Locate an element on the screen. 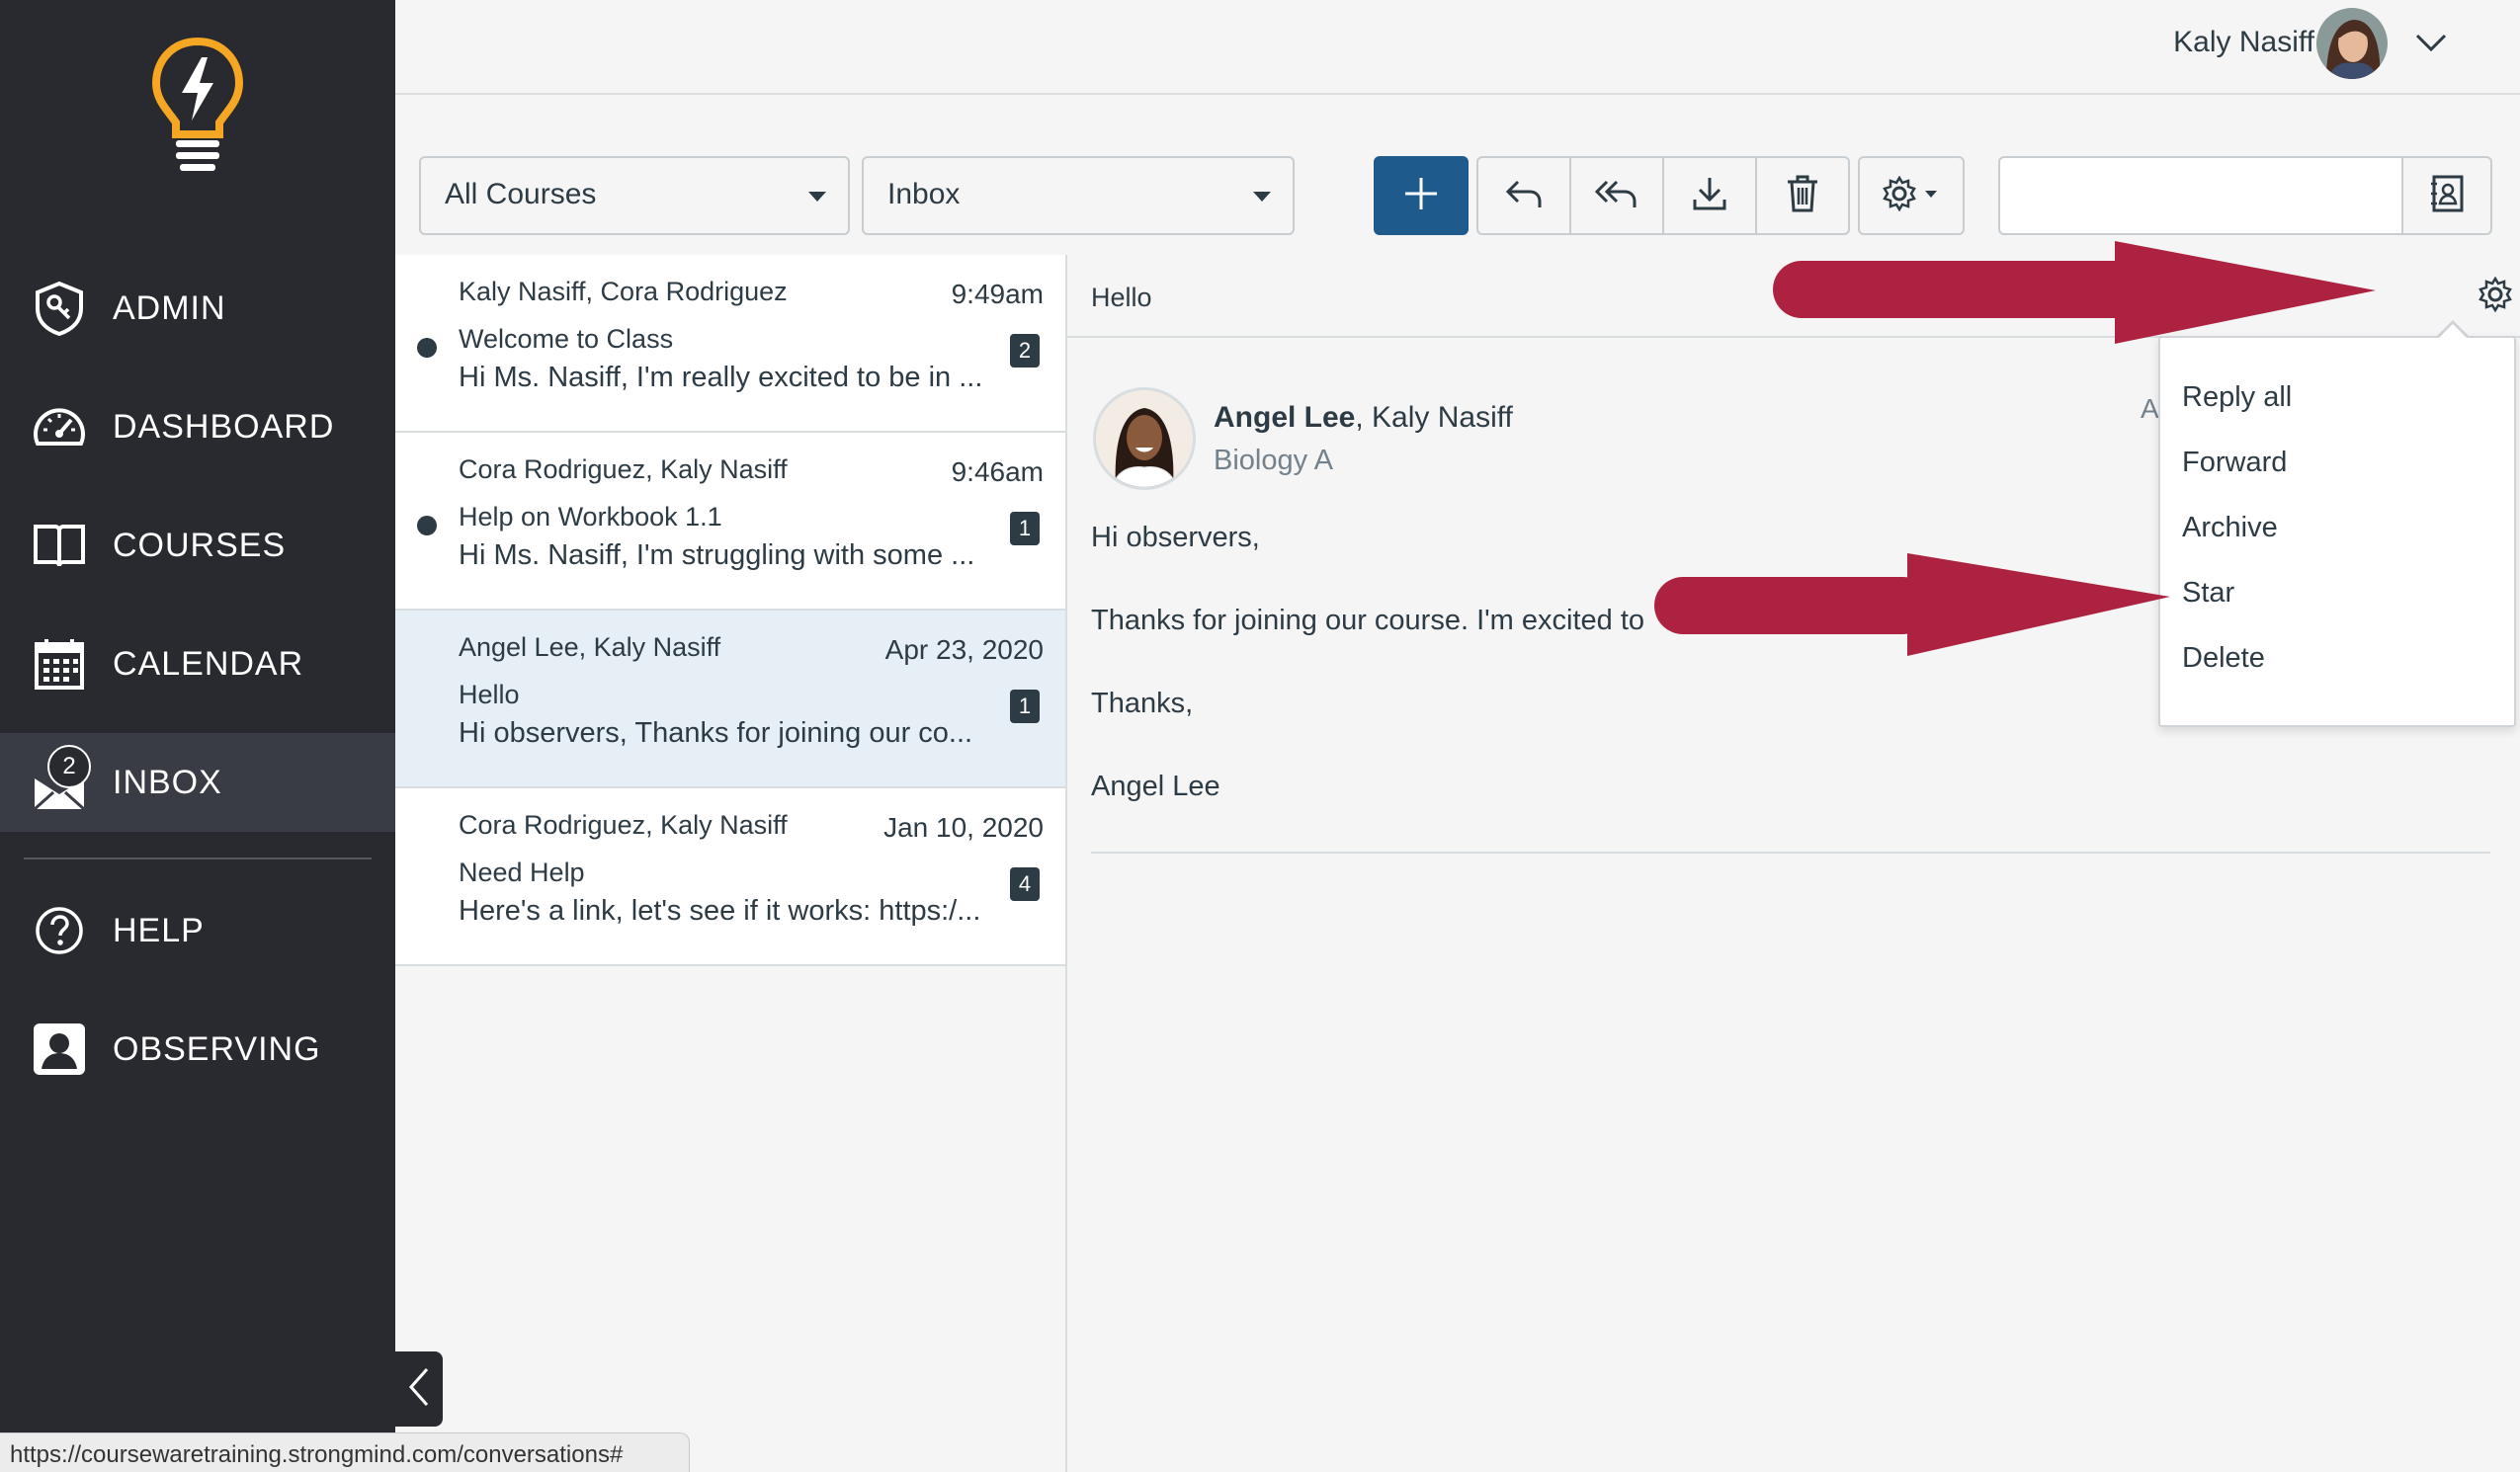 The height and width of the screenshot is (1472, 2520). conversation-subject: Need Help is located at coordinates (522, 872).